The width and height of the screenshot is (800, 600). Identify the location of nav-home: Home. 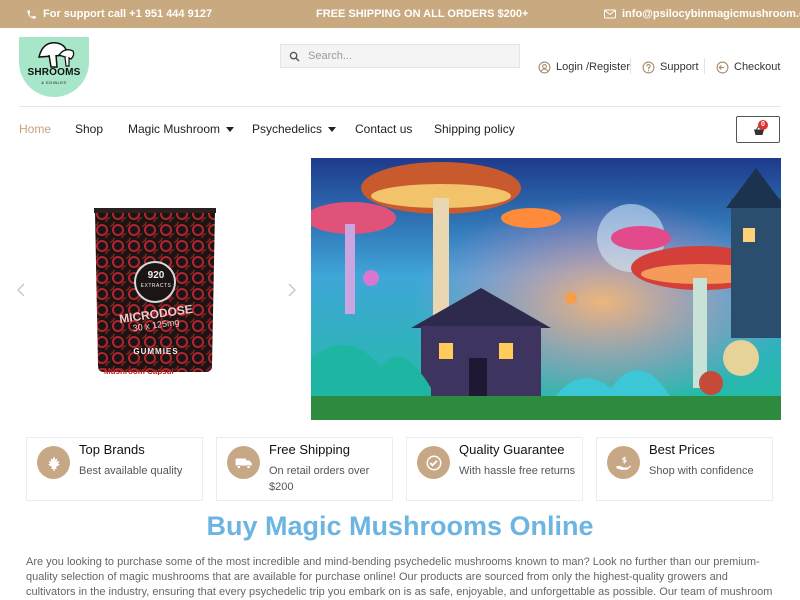
(35, 129).